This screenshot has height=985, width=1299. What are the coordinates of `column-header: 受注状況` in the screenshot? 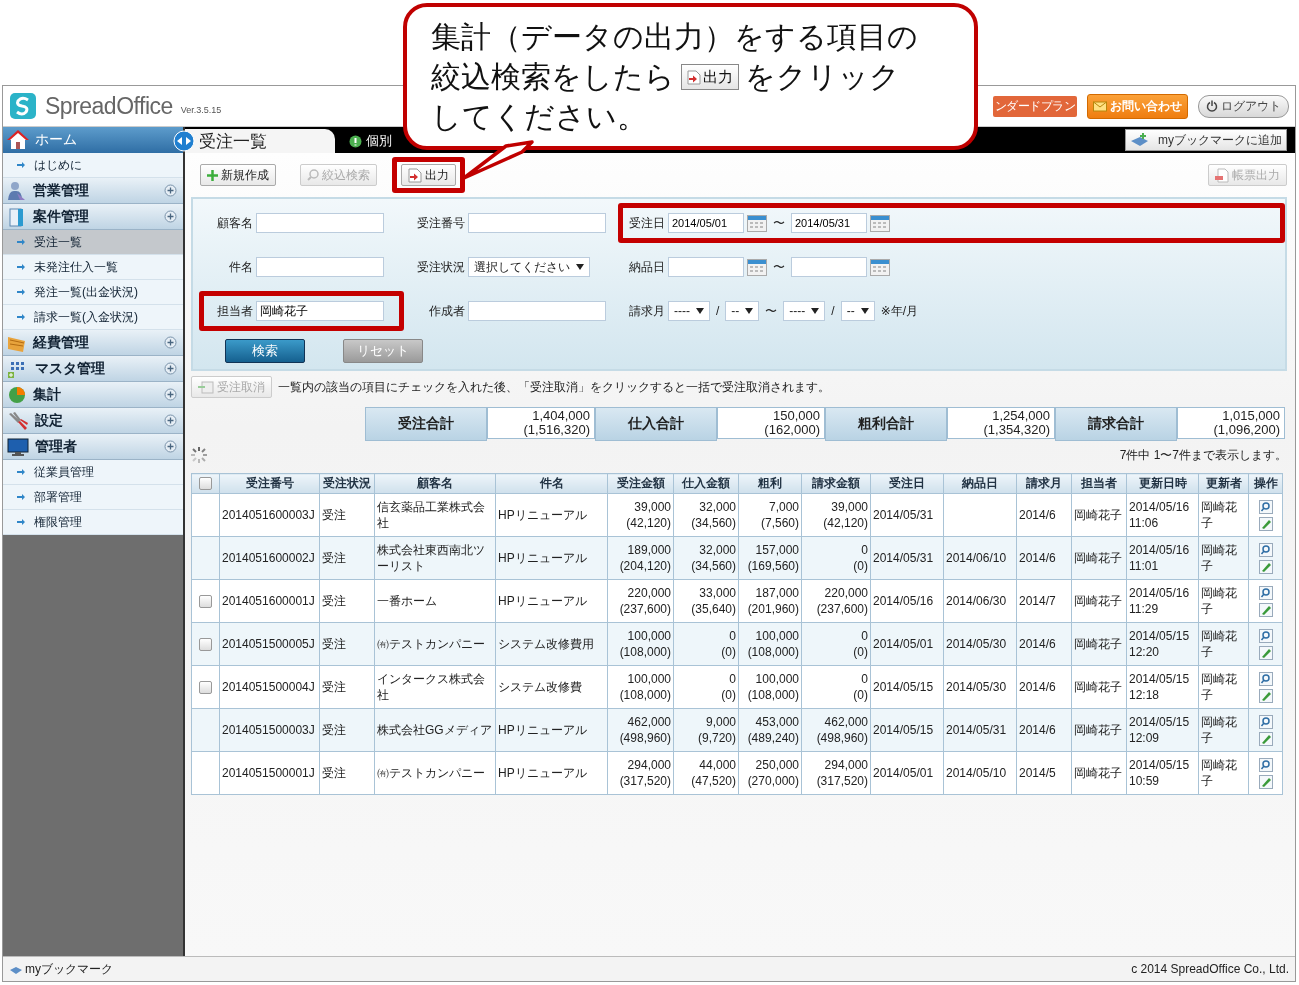 It's located at (347, 483).